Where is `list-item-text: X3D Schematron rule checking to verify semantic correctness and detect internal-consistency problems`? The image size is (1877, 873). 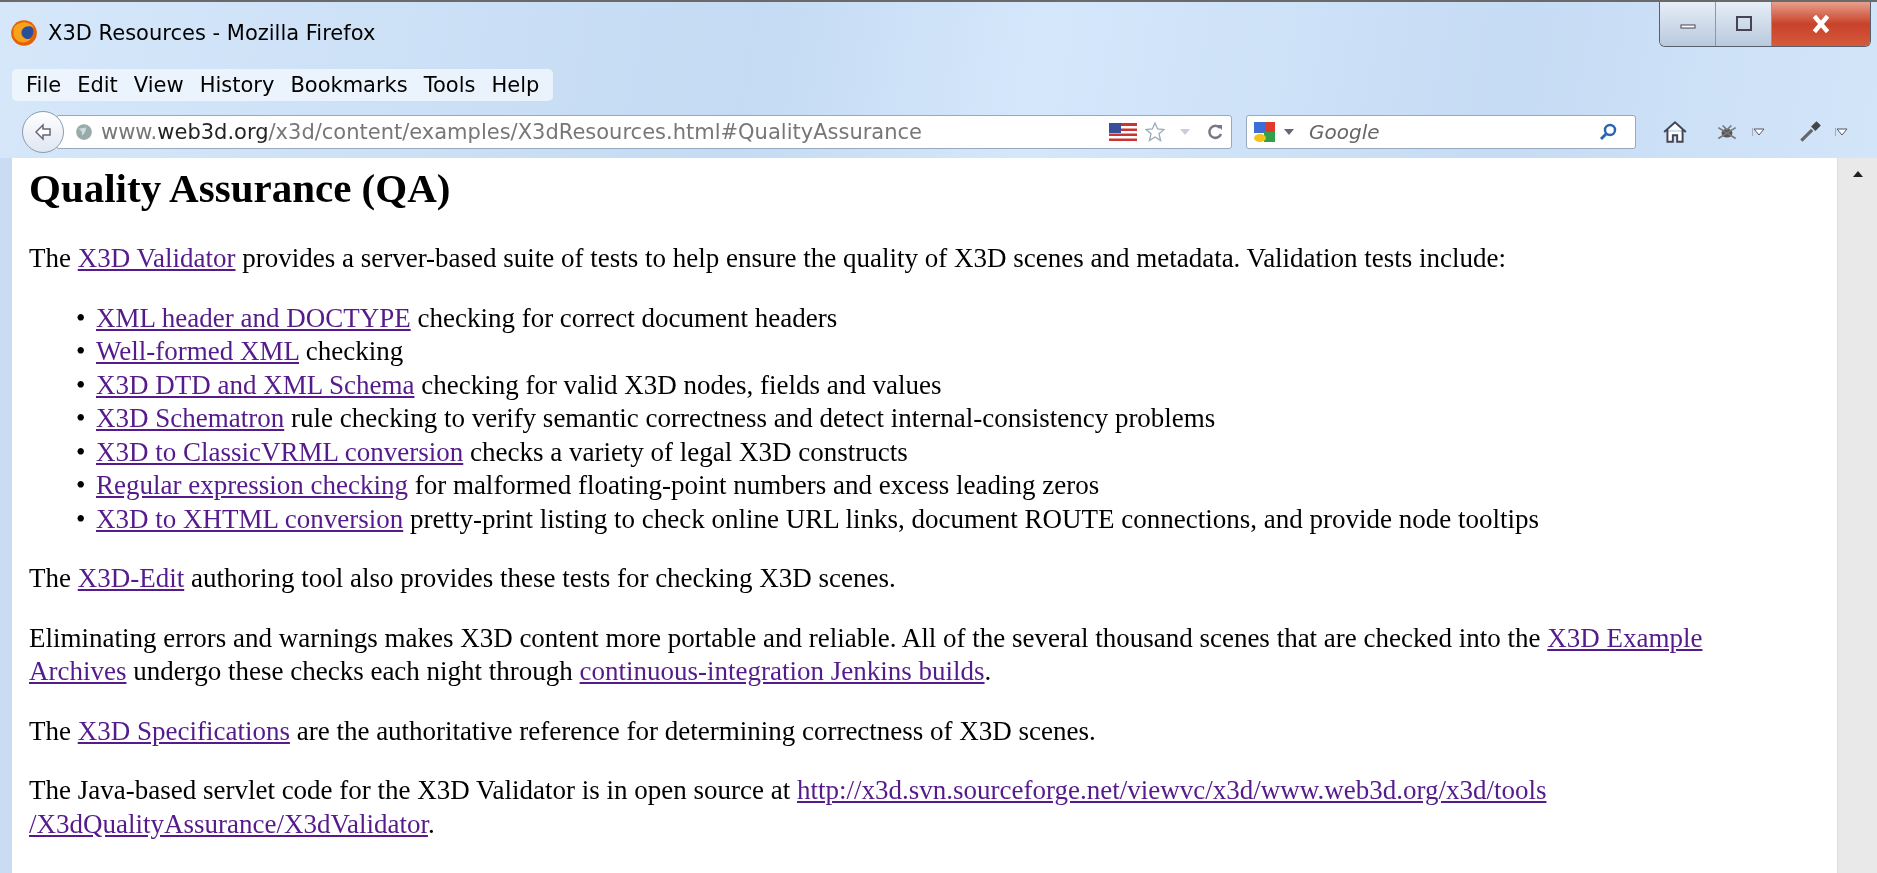
list-item-text: X3D Schematron rule checking to verify semantic correctness and detect internal-consistency problems is located at coordinates (656, 418).